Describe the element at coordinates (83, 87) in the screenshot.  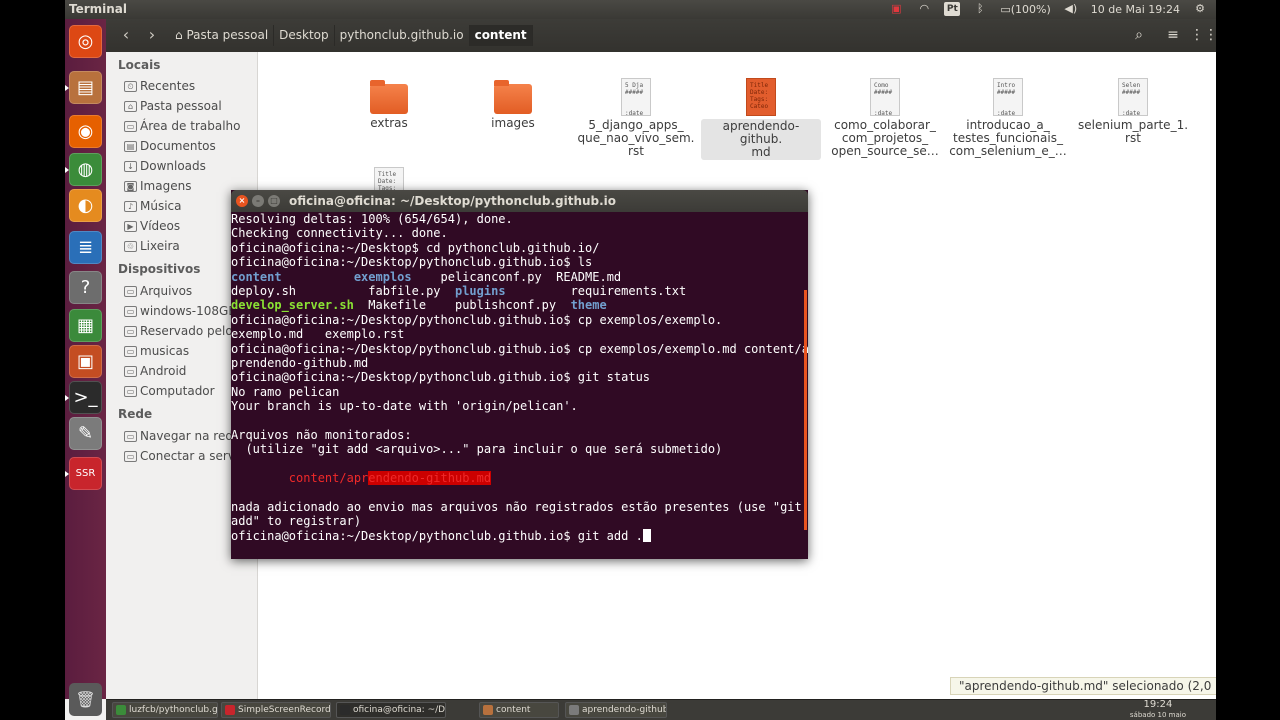
I see `files-launcher-icon: ▤` at that location.